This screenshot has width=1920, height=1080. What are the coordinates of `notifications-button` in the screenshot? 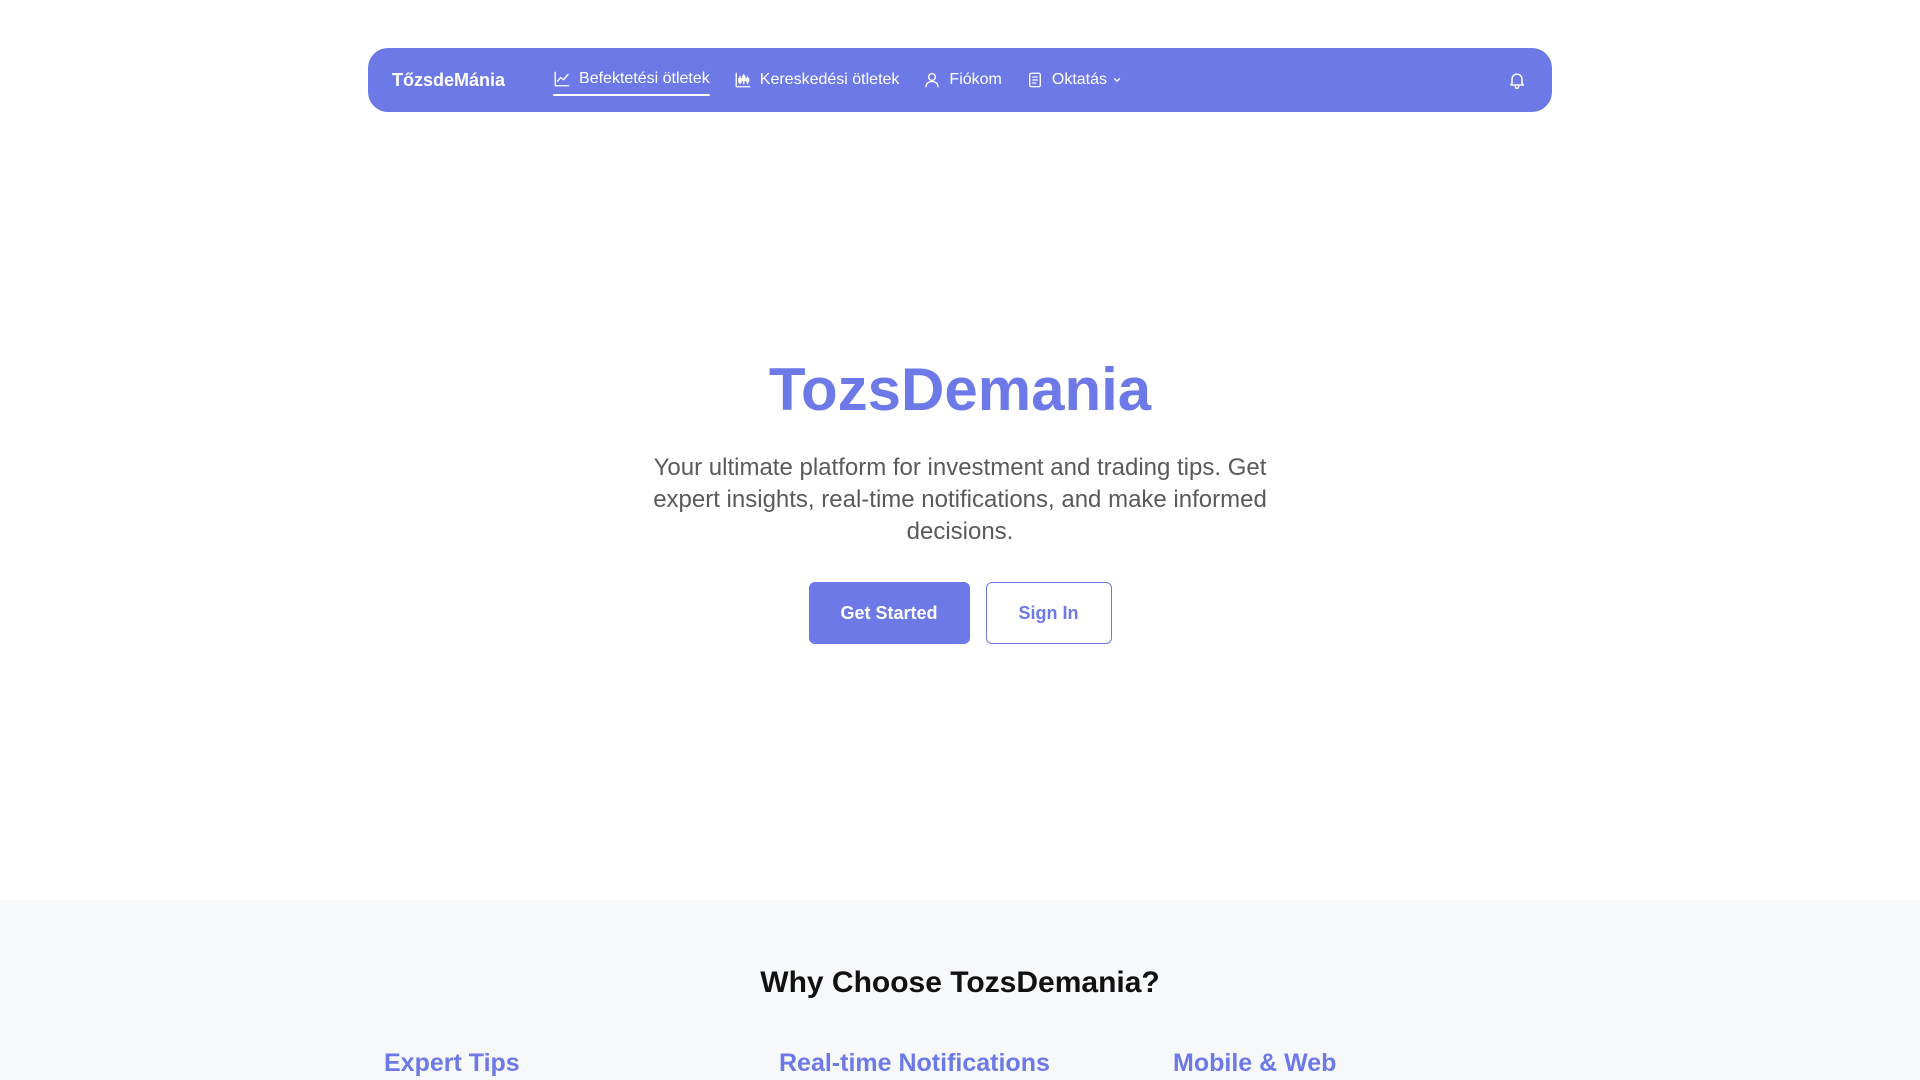 It's located at (1517, 80).